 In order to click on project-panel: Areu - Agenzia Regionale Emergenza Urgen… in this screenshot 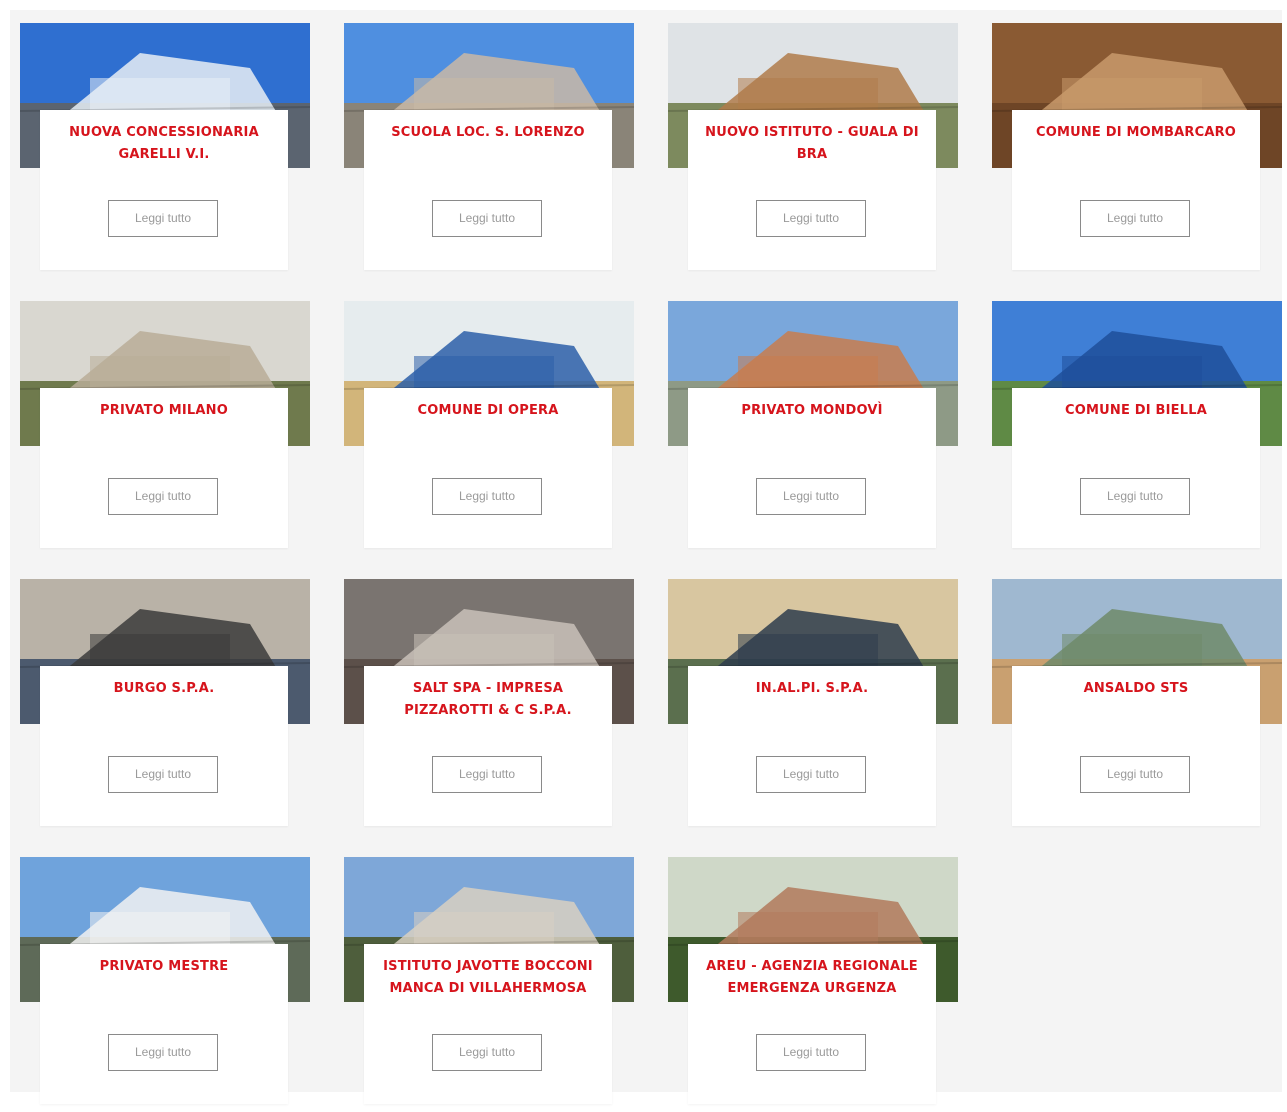, I will do `click(812, 1024)`.